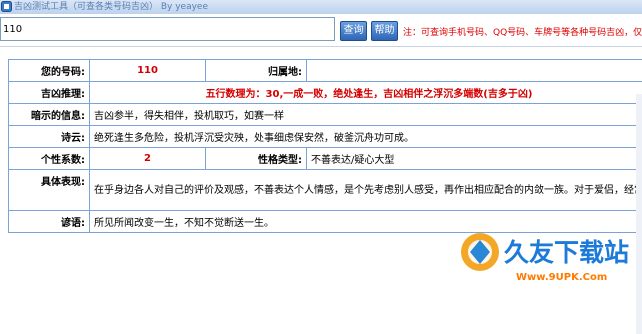 The image size is (642, 334). Describe the element at coordinates (148, 159) in the screenshot. I see `value-coefficient: 2` at that location.